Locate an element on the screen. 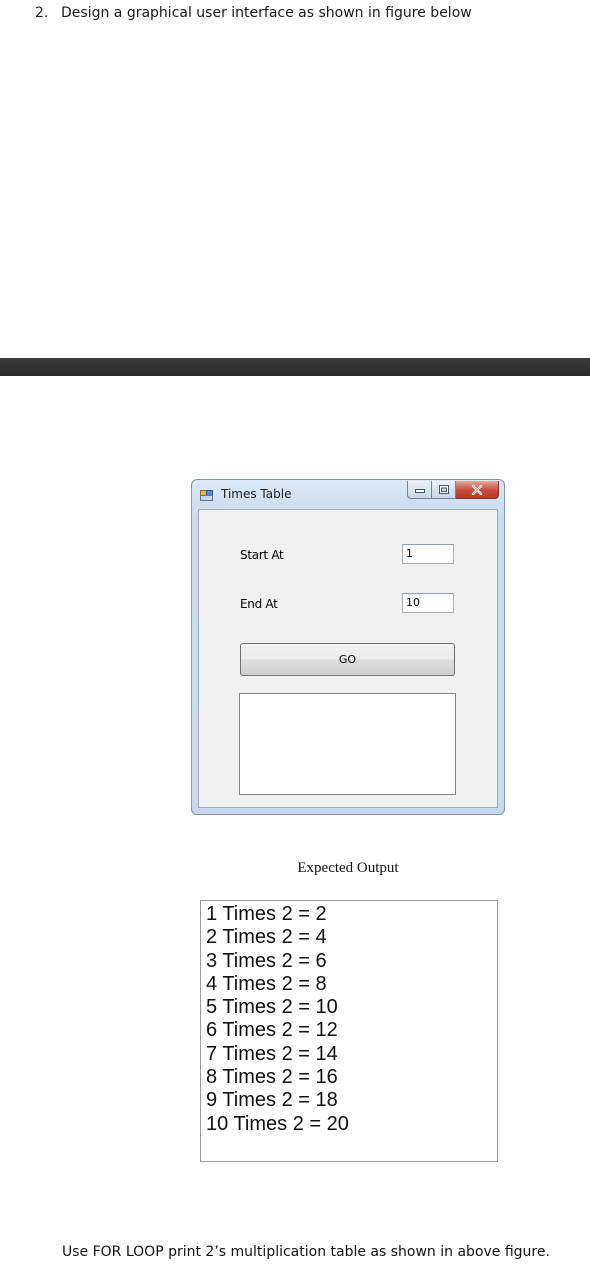  window-title: Times Table is located at coordinates (256, 494).